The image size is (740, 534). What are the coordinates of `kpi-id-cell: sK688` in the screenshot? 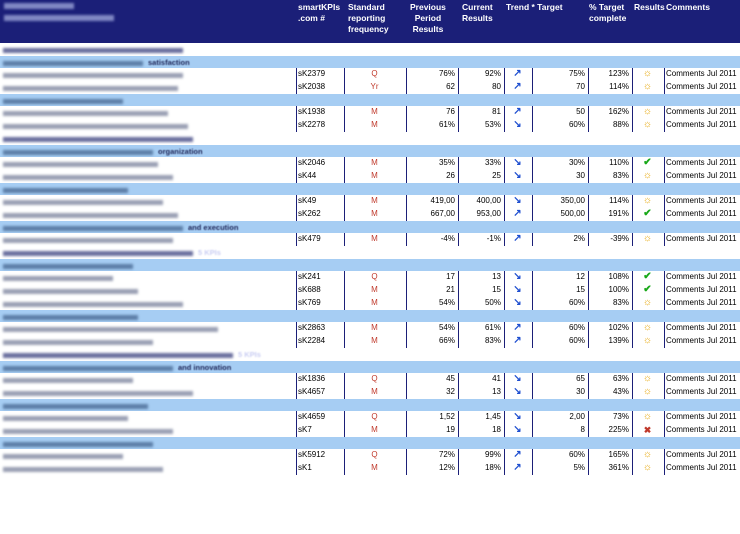 It's located at (319, 290).